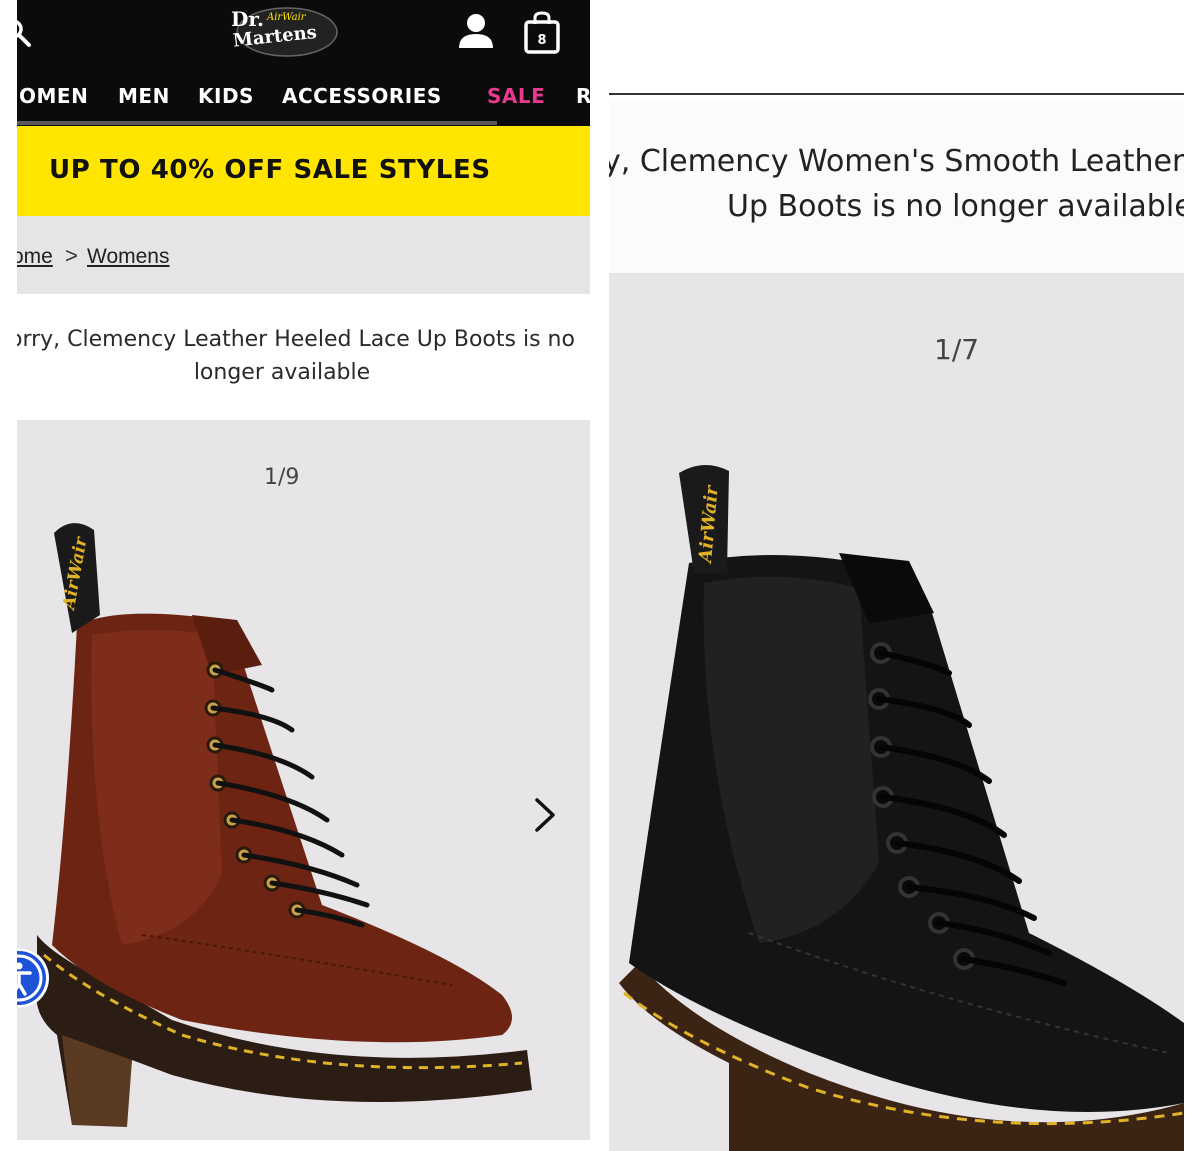  Describe the element at coordinates (286, 17) in the screenshot. I see `logo-airwair-text: AirWair` at that location.